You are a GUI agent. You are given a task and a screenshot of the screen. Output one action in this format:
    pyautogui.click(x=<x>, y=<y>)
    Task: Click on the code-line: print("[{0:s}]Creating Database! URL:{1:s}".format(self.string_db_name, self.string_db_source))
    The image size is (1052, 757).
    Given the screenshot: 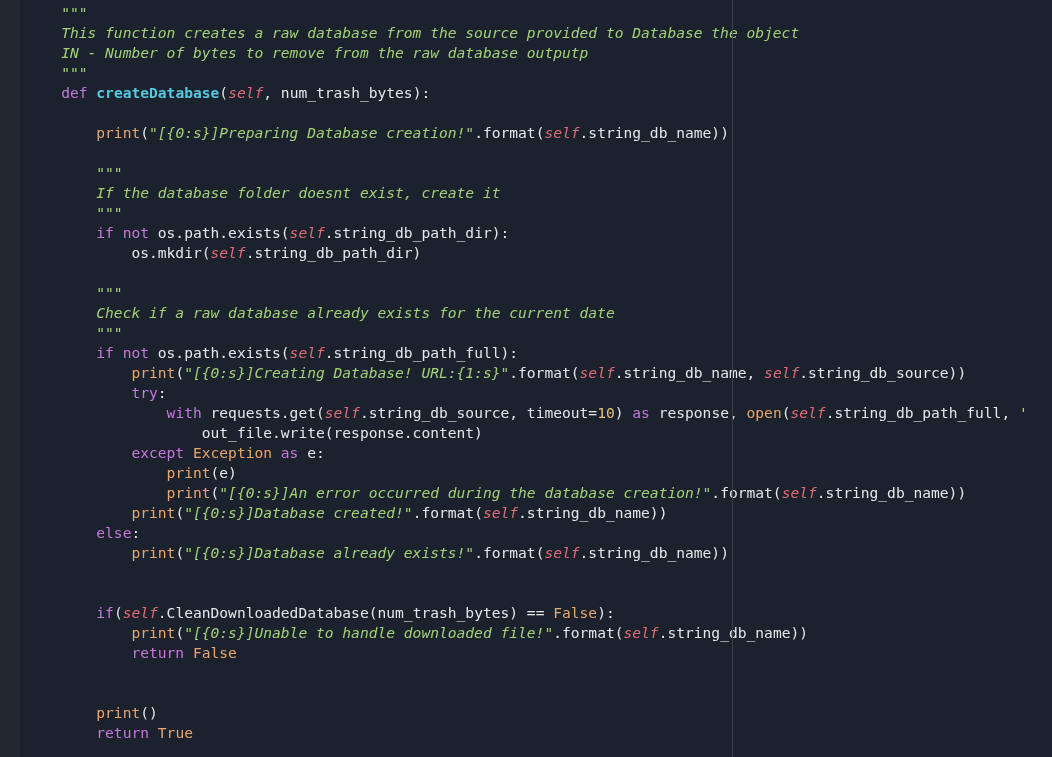 What is the action you would take?
    pyautogui.click(x=549, y=372)
    